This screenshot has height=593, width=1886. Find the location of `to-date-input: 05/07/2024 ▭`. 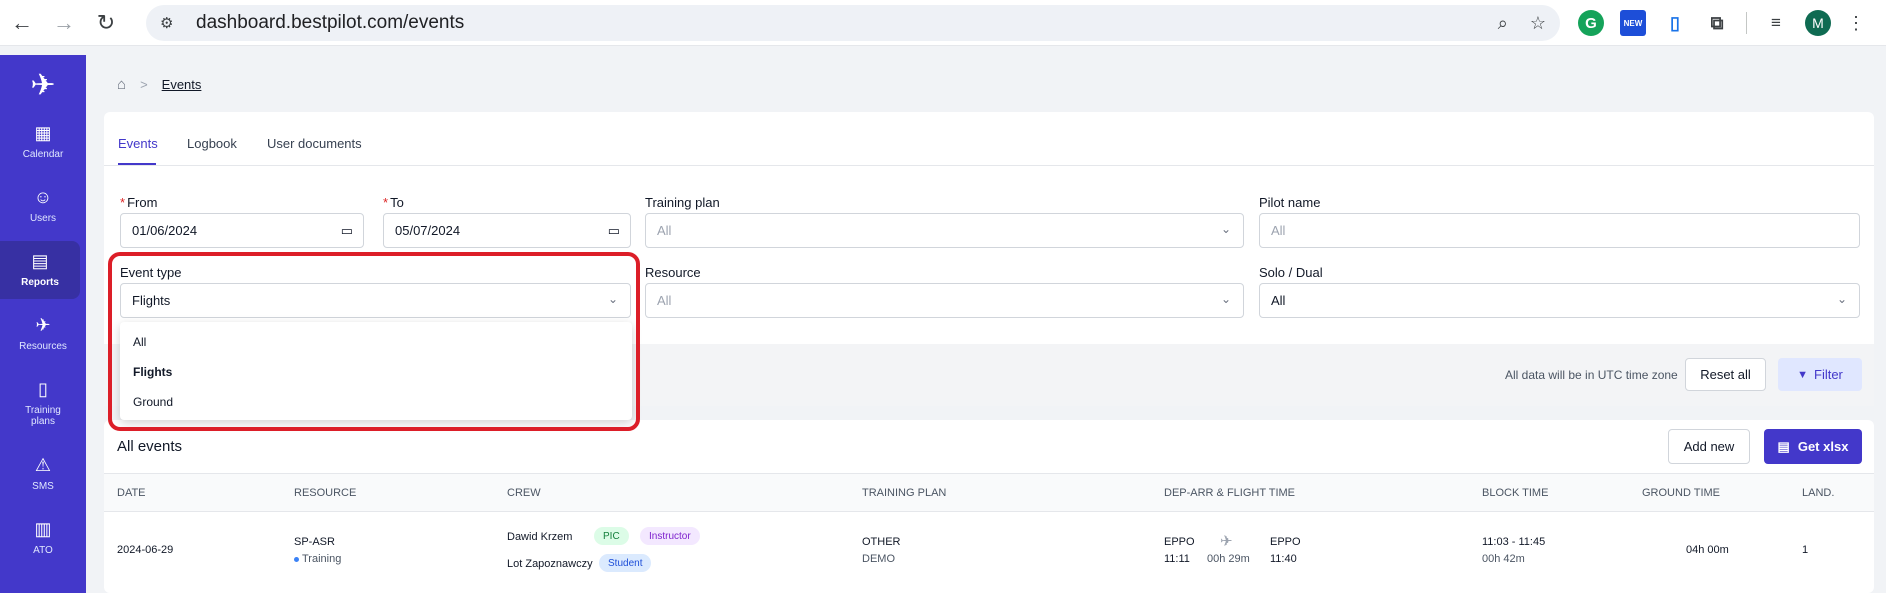

to-date-input: 05/07/2024 ▭ is located at coordinates (507, 230).